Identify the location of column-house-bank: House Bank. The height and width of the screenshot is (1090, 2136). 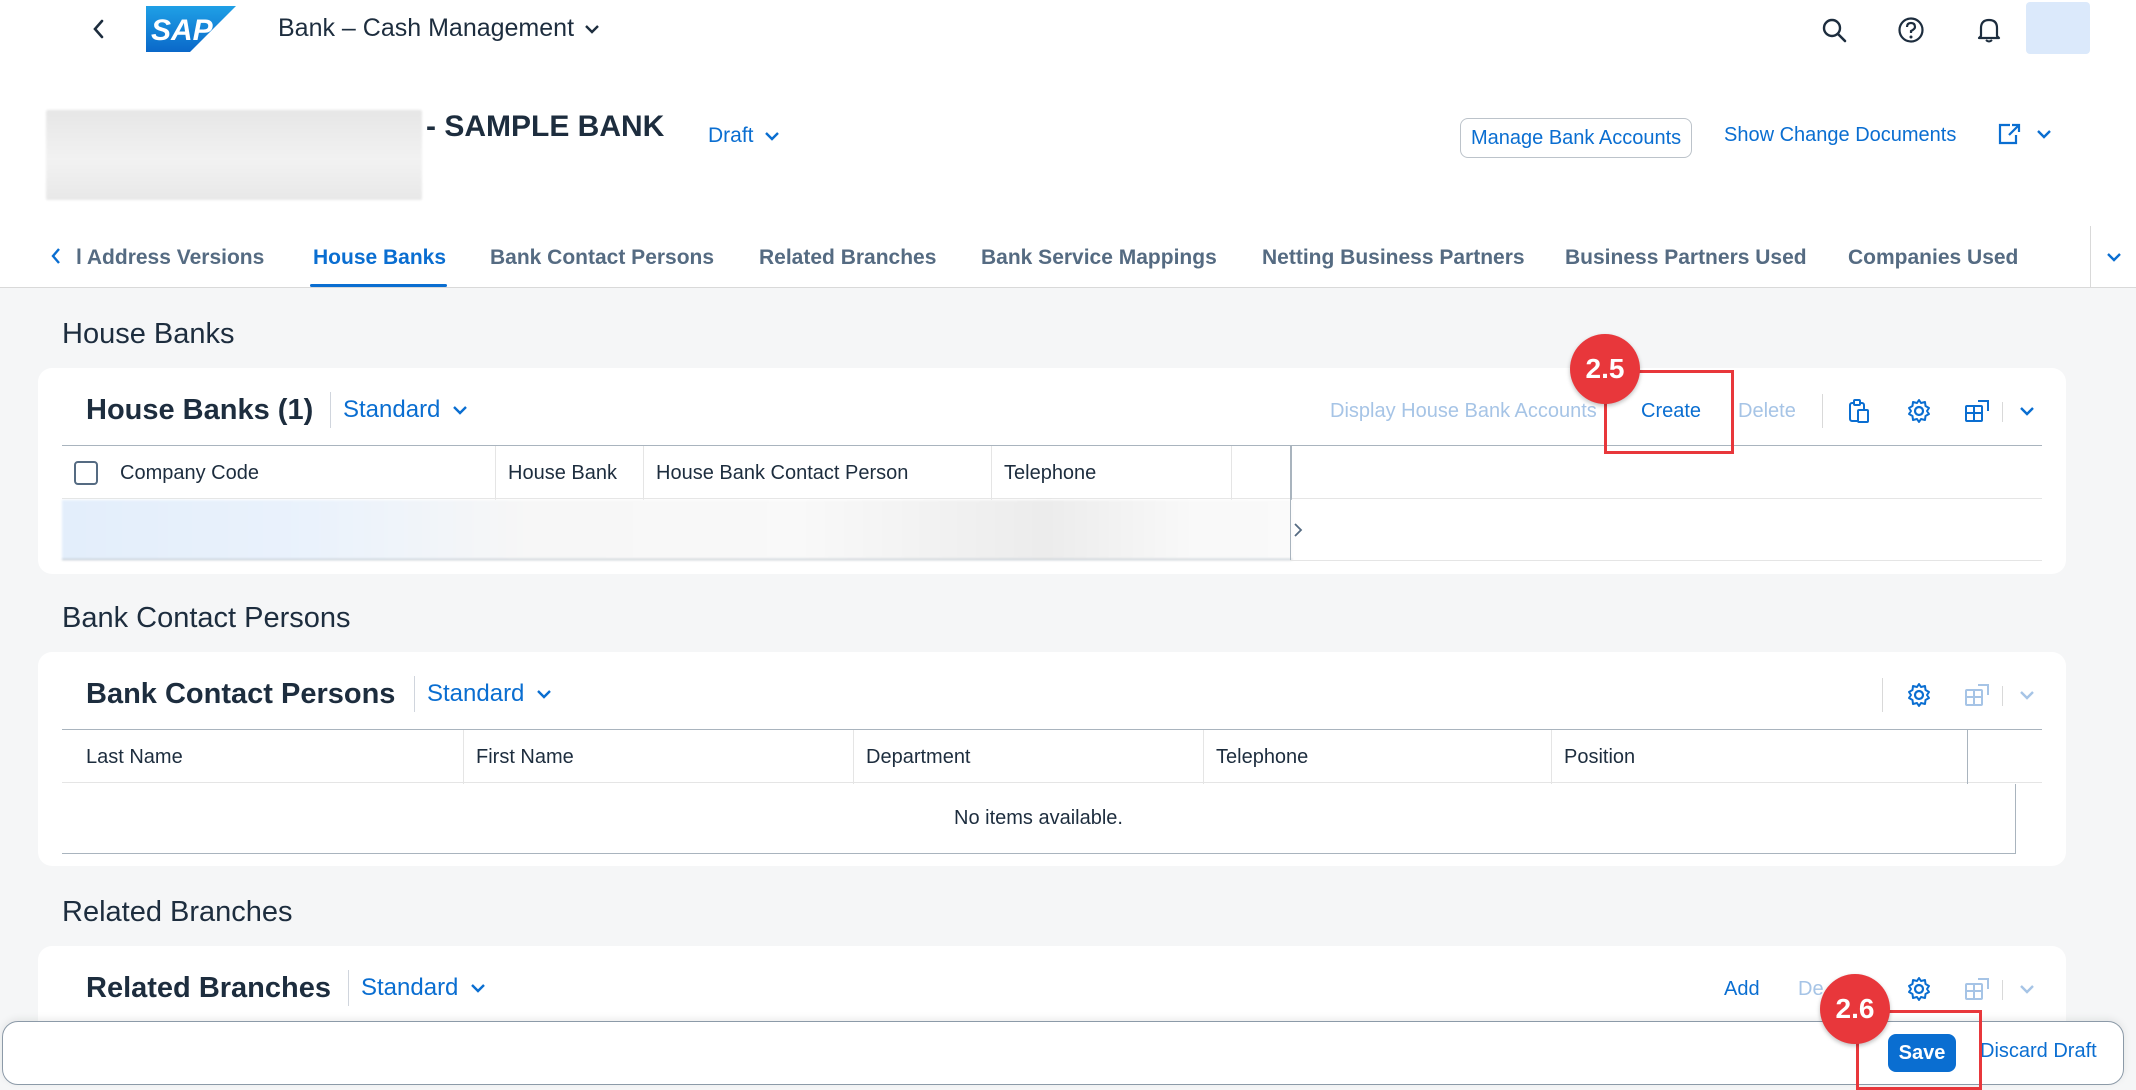
(570, 473).